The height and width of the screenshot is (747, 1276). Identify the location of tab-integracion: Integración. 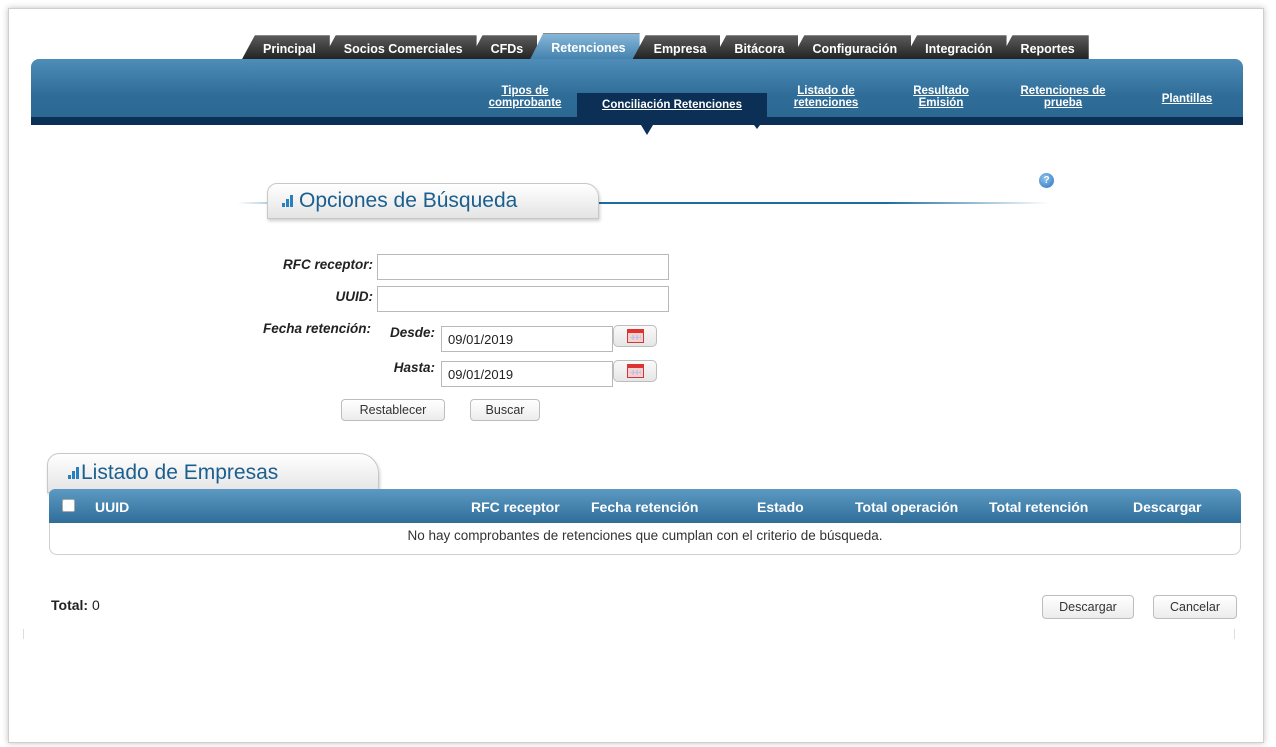
(955, 48).